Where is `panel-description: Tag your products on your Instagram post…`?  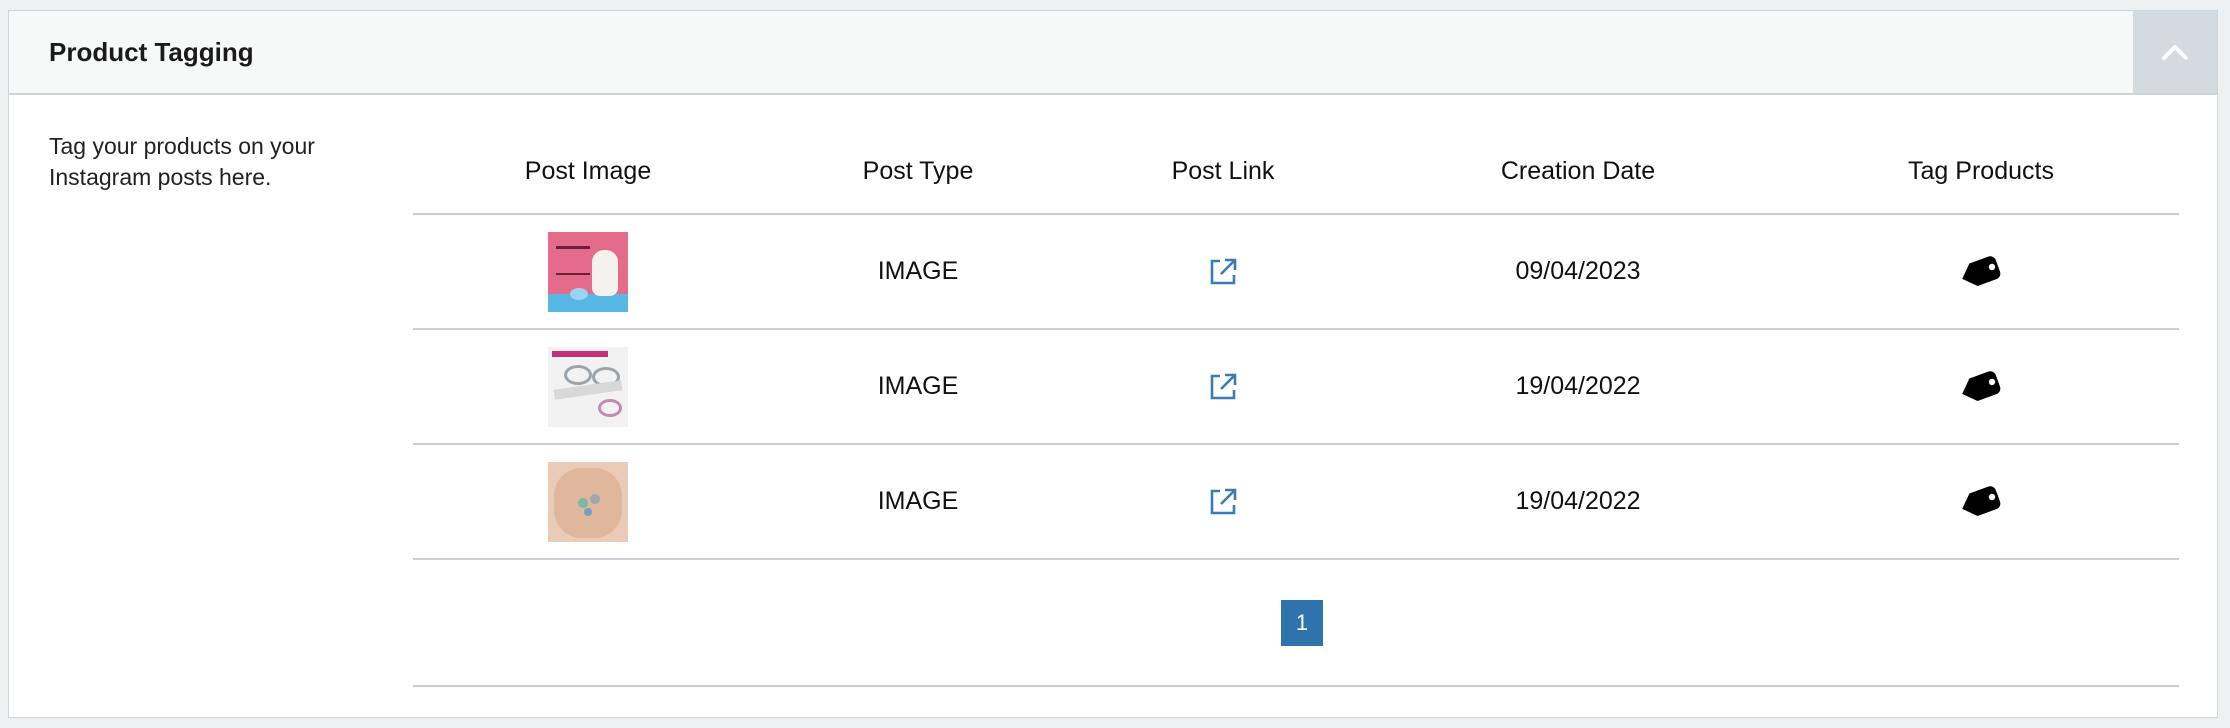
panel-description: Tag your products on your Instagram post… is located at coordinates (182, 161).